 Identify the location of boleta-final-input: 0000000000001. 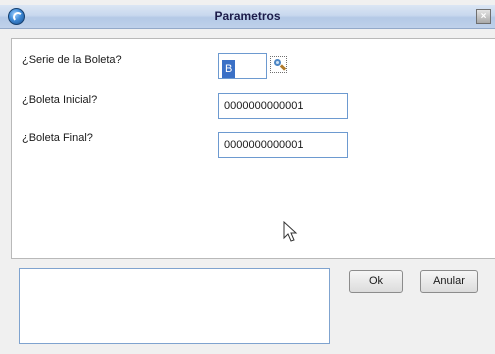
(283, 145).